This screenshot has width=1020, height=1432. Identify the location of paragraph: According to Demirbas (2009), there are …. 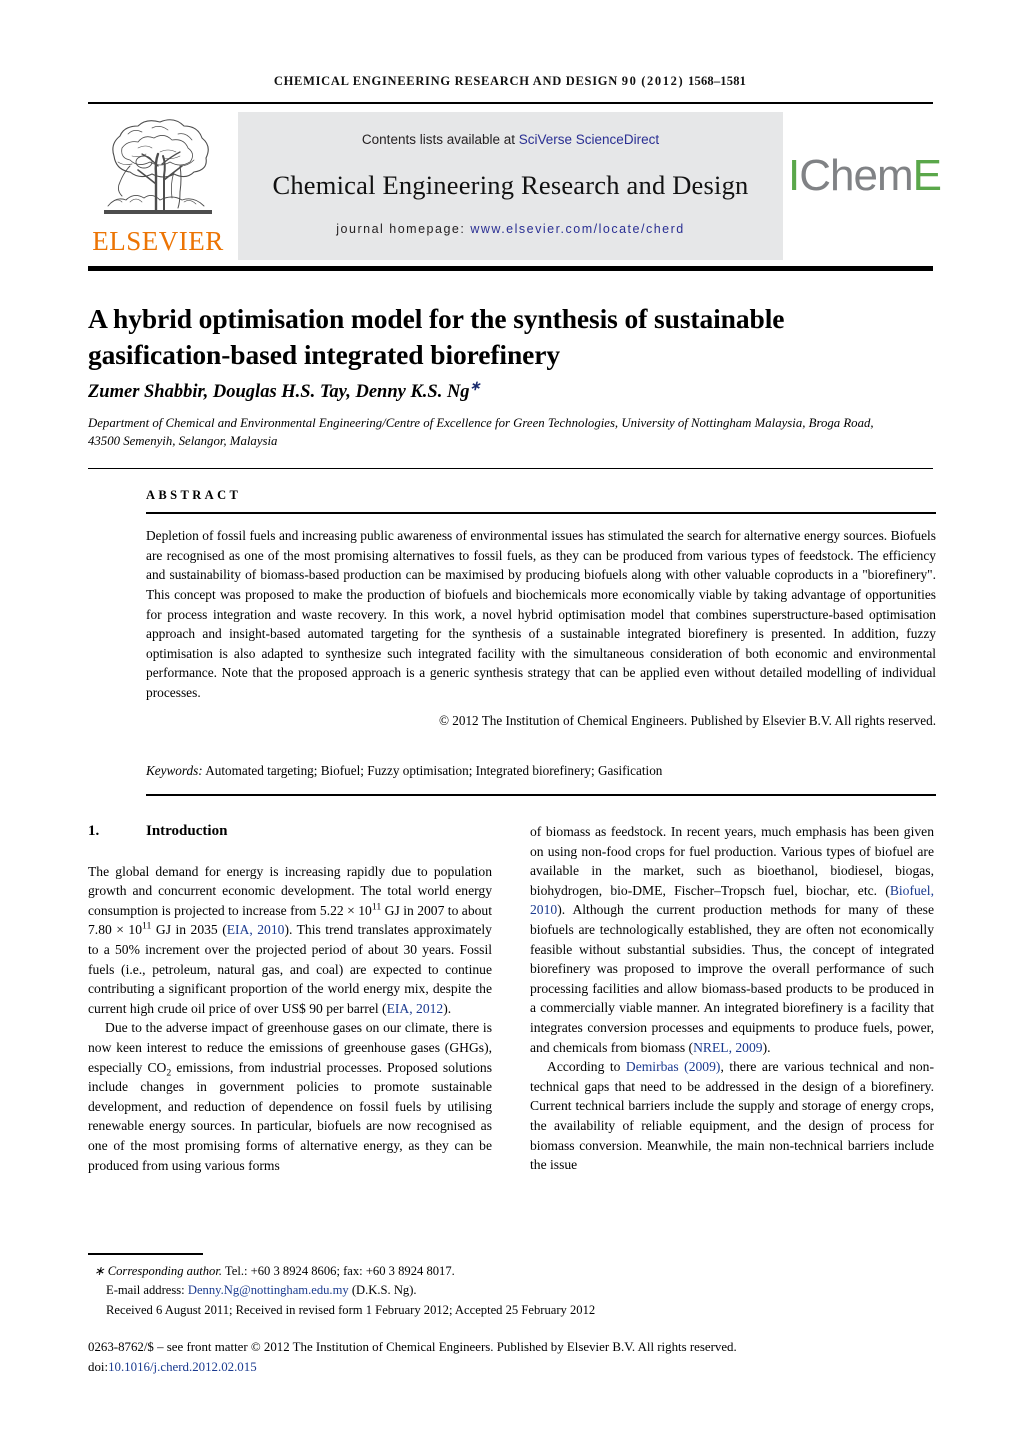
(732, 1116).